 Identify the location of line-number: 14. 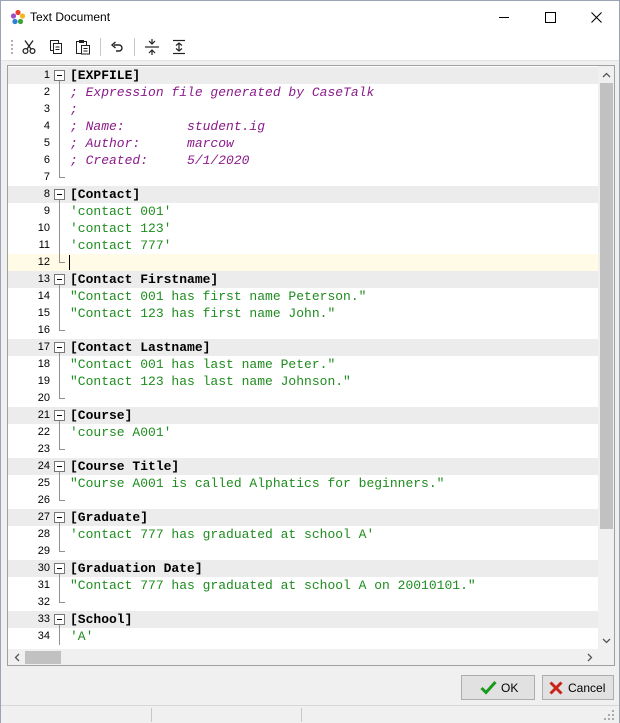
(43, 296).